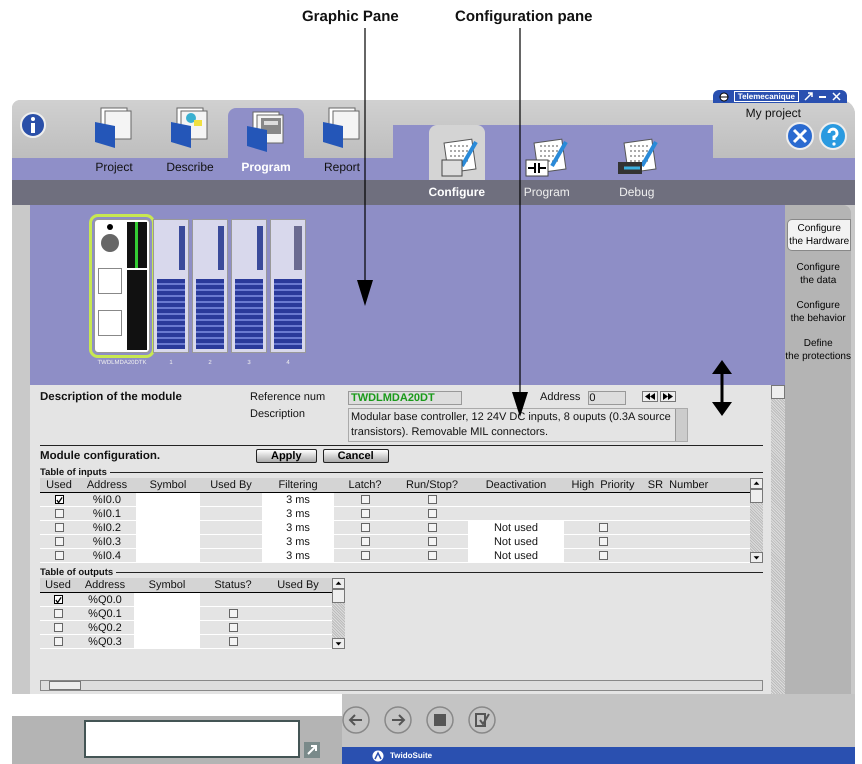  Describe the element at coordinates (456, 165) in the screenshot. I see `sub-tab: Configure` at that location.